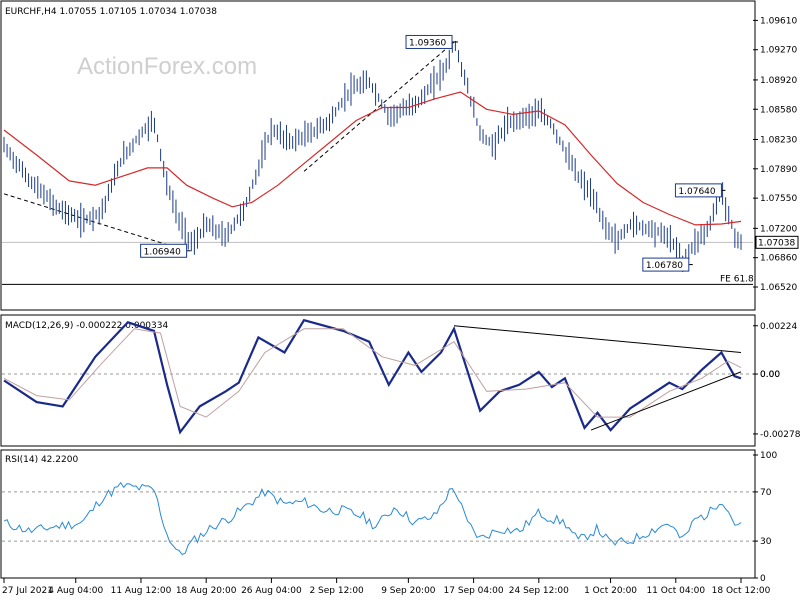  Describe the element at coordinates (271, 591) in the screenshot. I see `x-tick-label: 26 Aug 04:00` at that location.